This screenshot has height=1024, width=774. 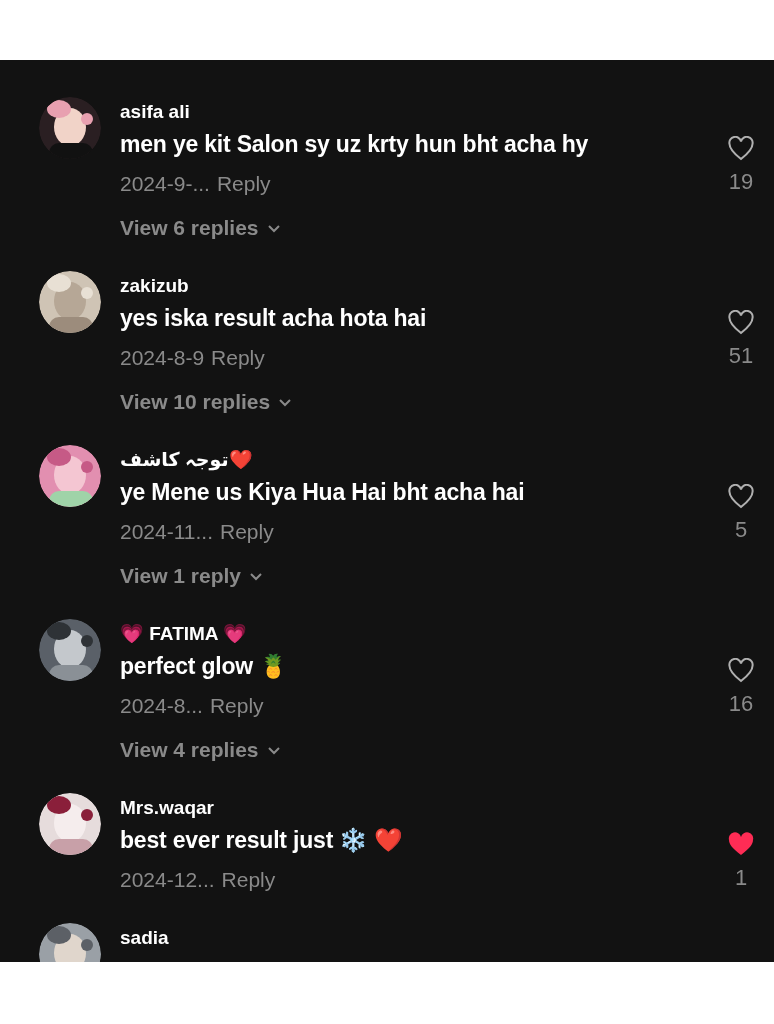 I want to click on like-count: 16, so click(x=741, y=704).